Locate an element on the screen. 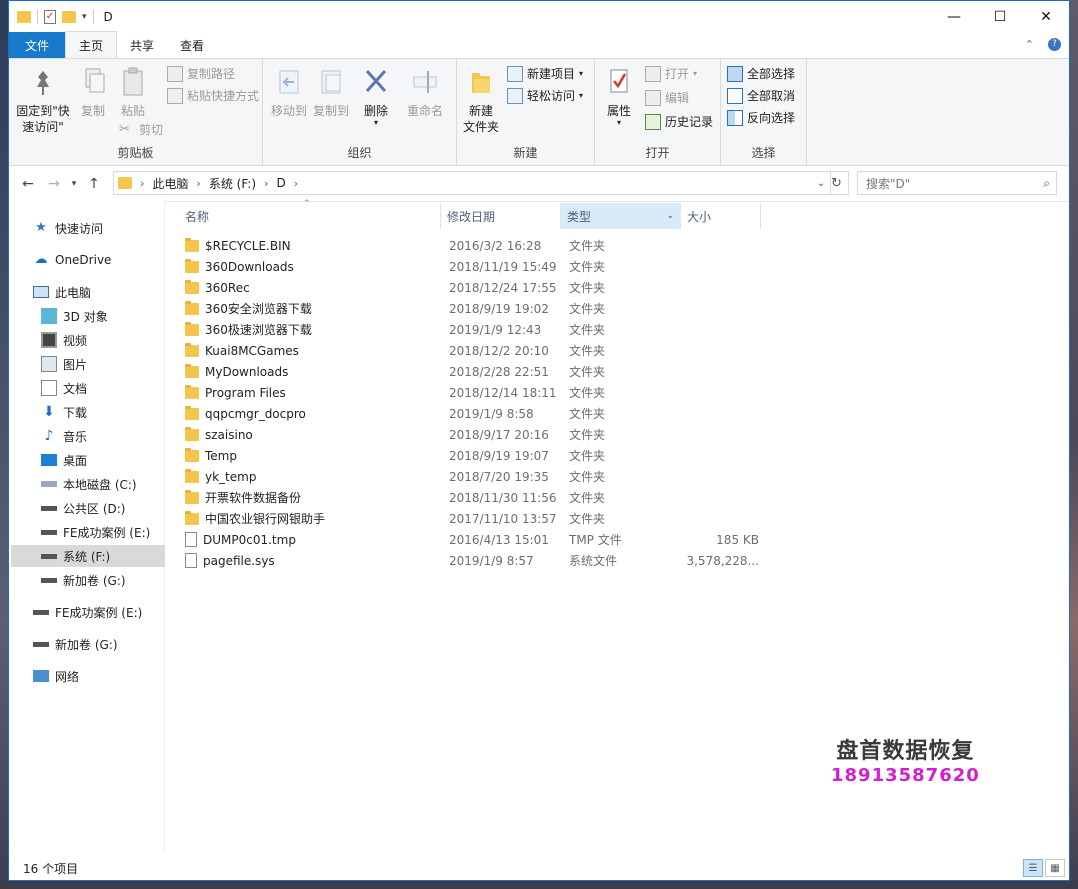 The height and width of the screenshot is (889, 1078). minimize-button: — is located at coordinates (954, 16).